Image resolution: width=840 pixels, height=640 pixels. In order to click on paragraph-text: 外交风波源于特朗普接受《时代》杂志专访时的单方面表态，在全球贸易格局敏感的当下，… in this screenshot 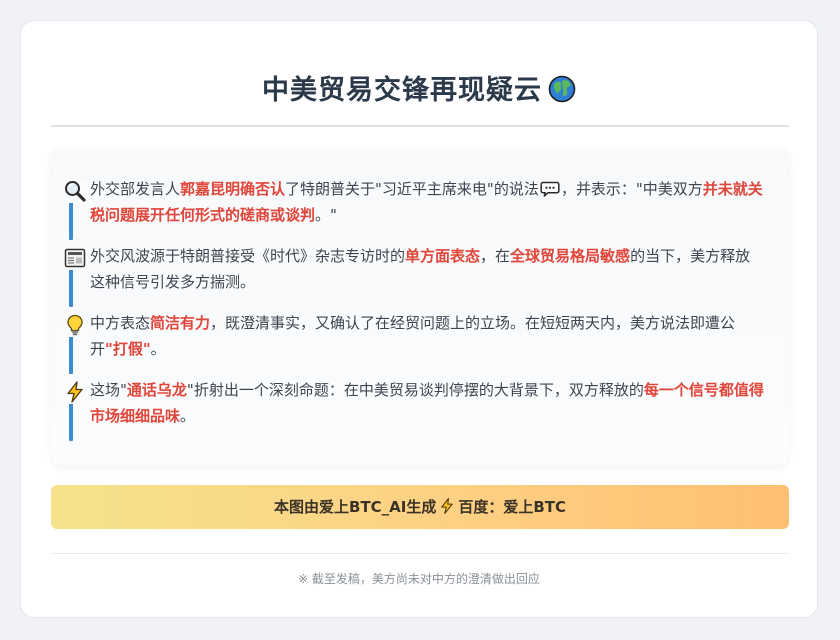, I will do `click(417, 269)`.